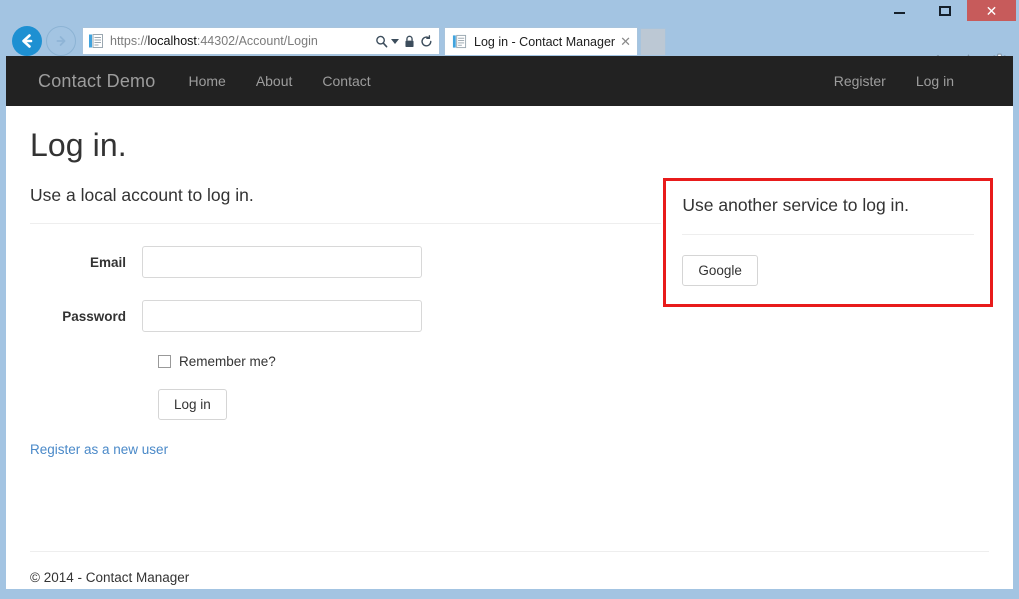  I want to click on external-login-heading: Use another service to log in., so click(796, 205).